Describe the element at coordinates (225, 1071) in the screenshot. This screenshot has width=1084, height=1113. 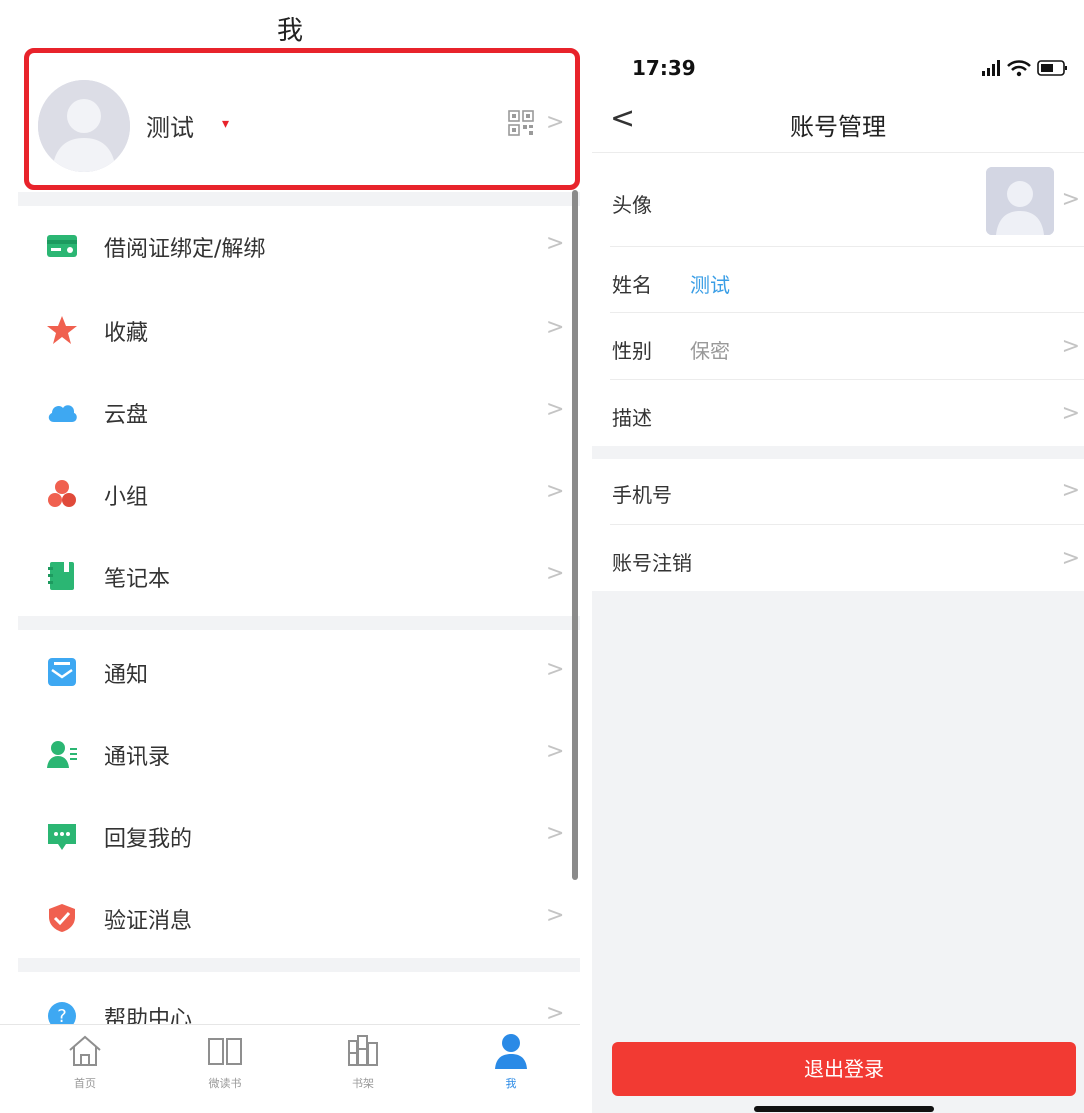
I see `tab-weread: 微读书` at that location.